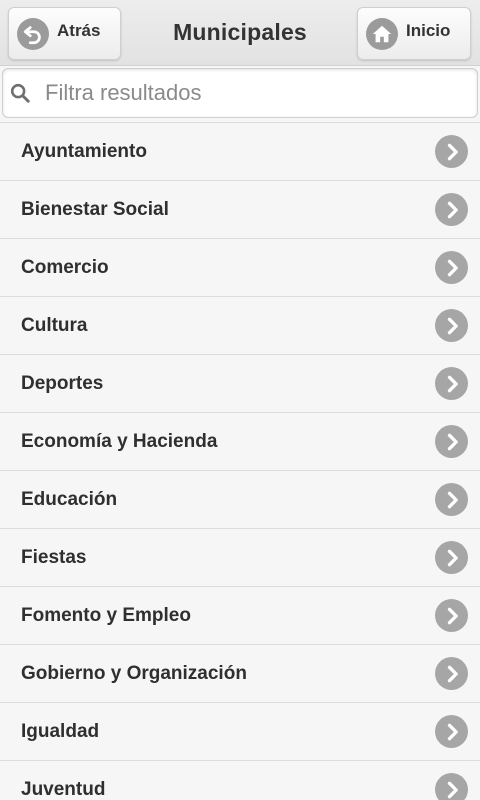  Describe the element at coordinates (240, 383) in the screenshot. I see `list-item: Deportes` at that location.